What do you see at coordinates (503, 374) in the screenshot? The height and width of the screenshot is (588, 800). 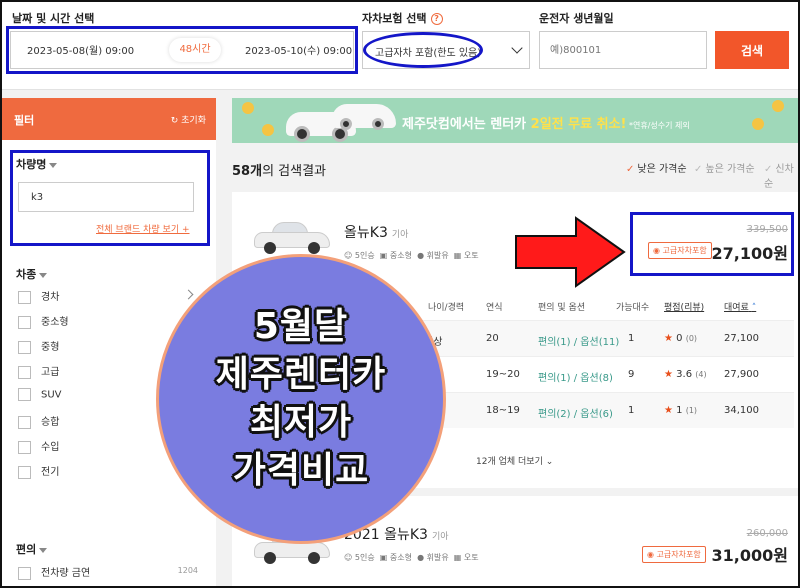 I see `year-cell: 19~20` at bounding box center [503, 374].